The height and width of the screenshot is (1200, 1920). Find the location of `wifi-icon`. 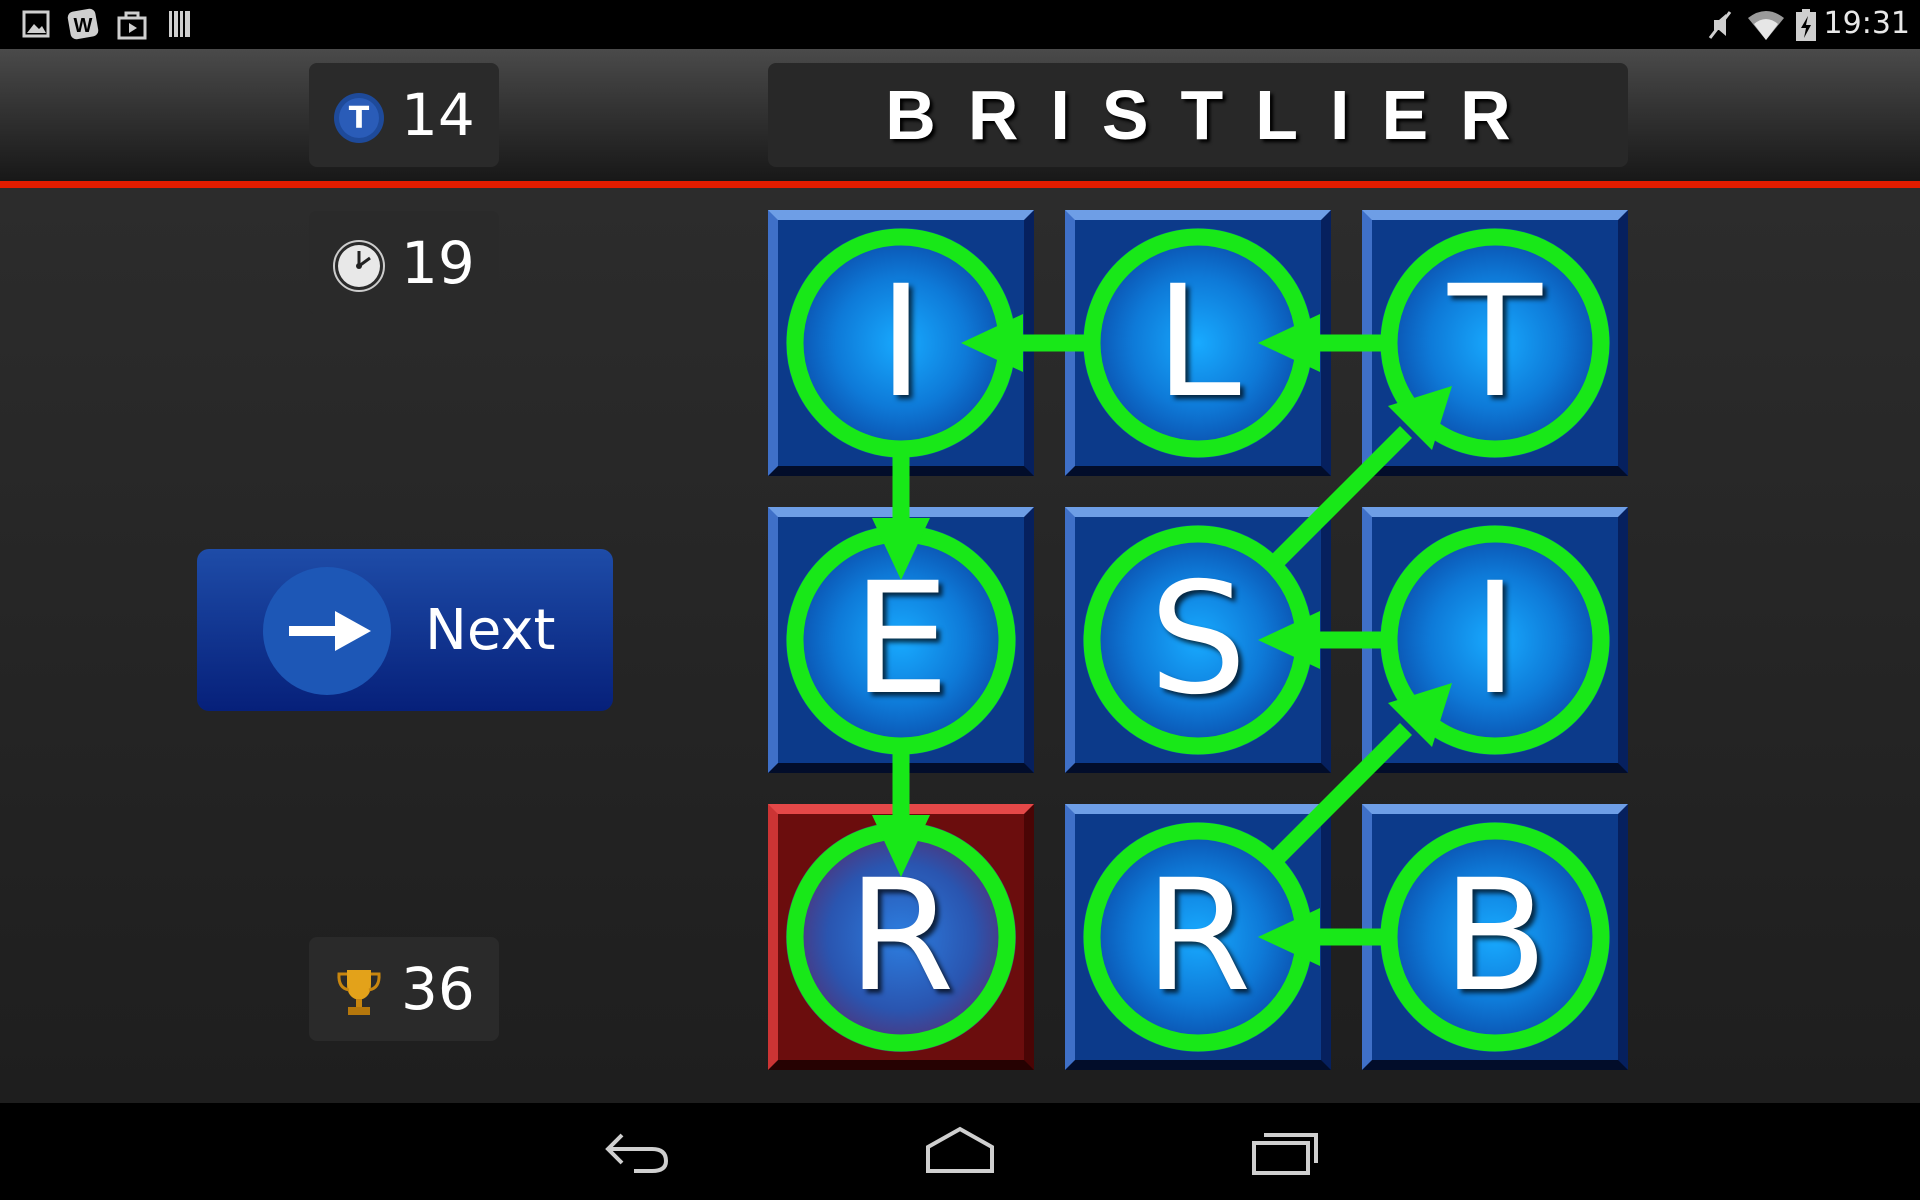

wifi-icon is located at coordinates (1766, 25).